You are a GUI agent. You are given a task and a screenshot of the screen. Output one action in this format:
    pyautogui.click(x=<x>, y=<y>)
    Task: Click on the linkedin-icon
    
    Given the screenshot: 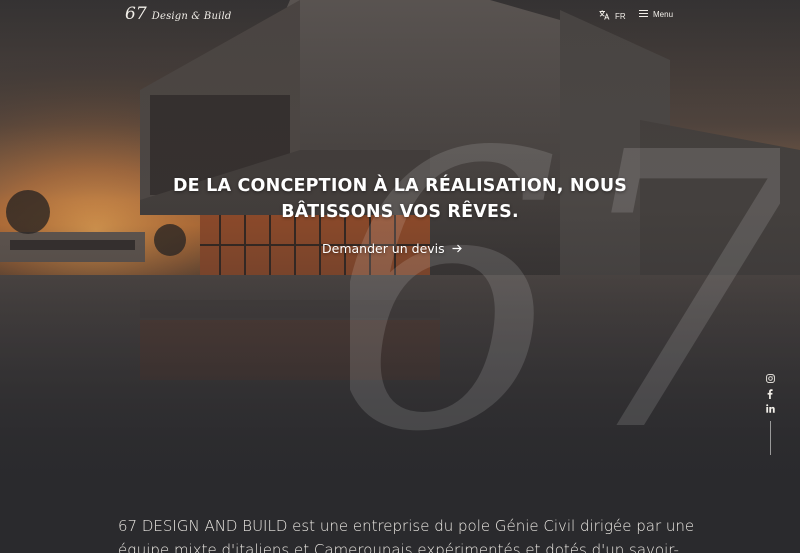 What is the action you would take?
    pyautogui.click(x=770, y=408)
    